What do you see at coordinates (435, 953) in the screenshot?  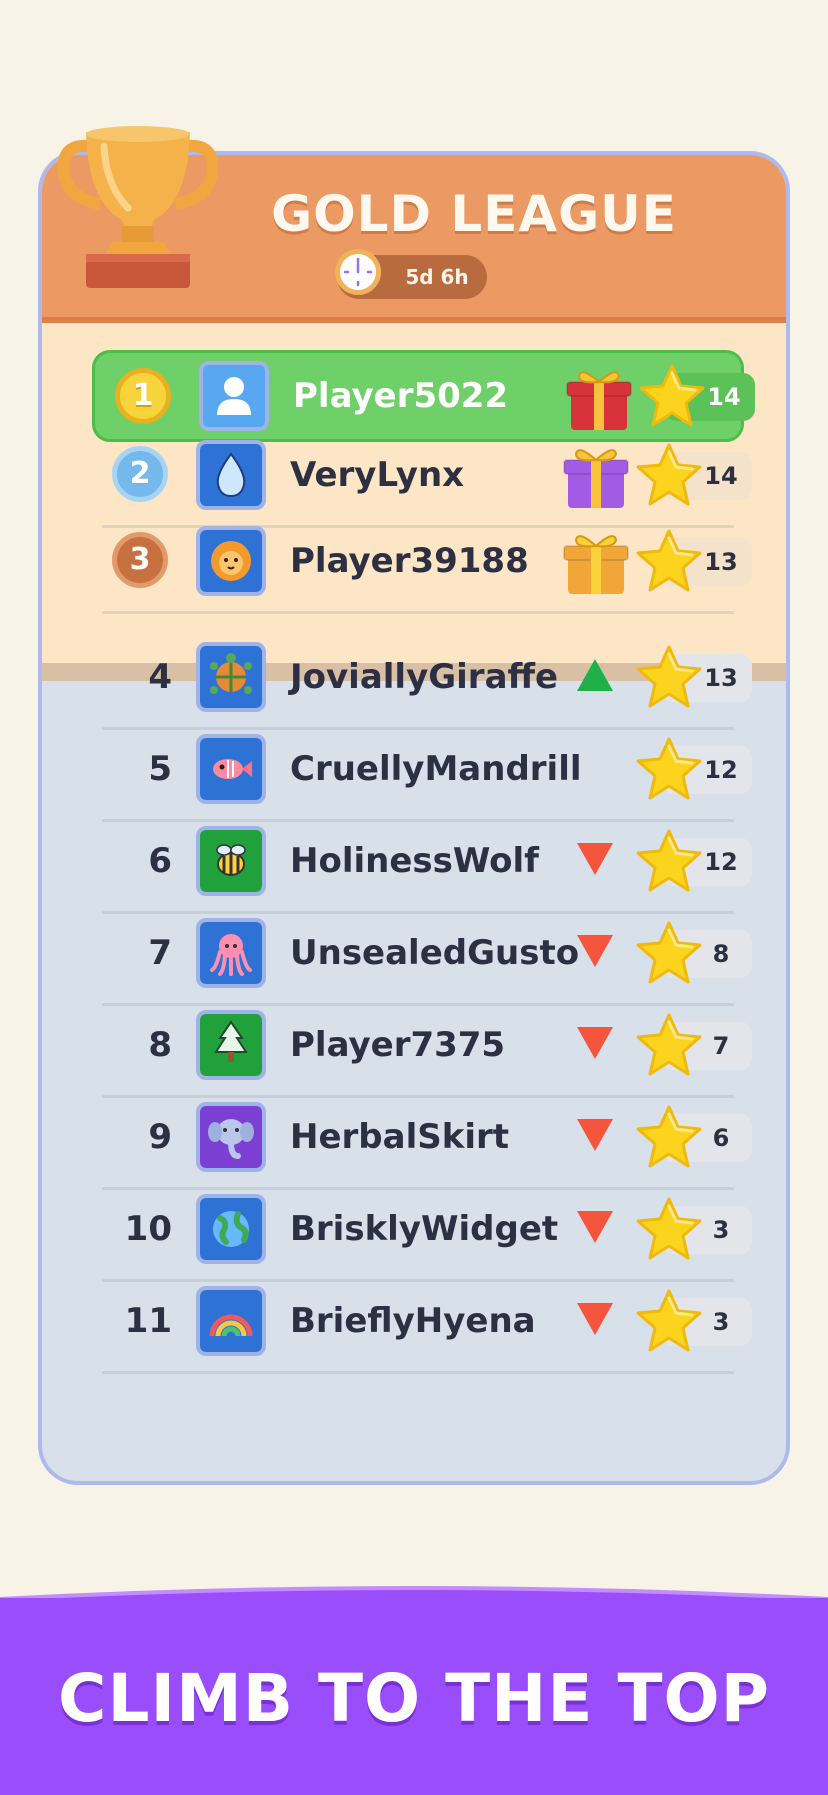 I see `player-name: UnsealedGusto` at bounding box center [435, 953].